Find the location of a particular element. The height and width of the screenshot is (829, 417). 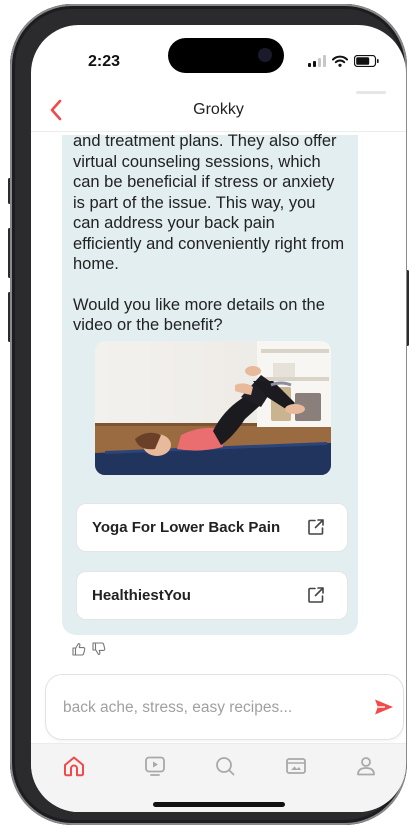

status-icons is located at coordinates (343, 61).